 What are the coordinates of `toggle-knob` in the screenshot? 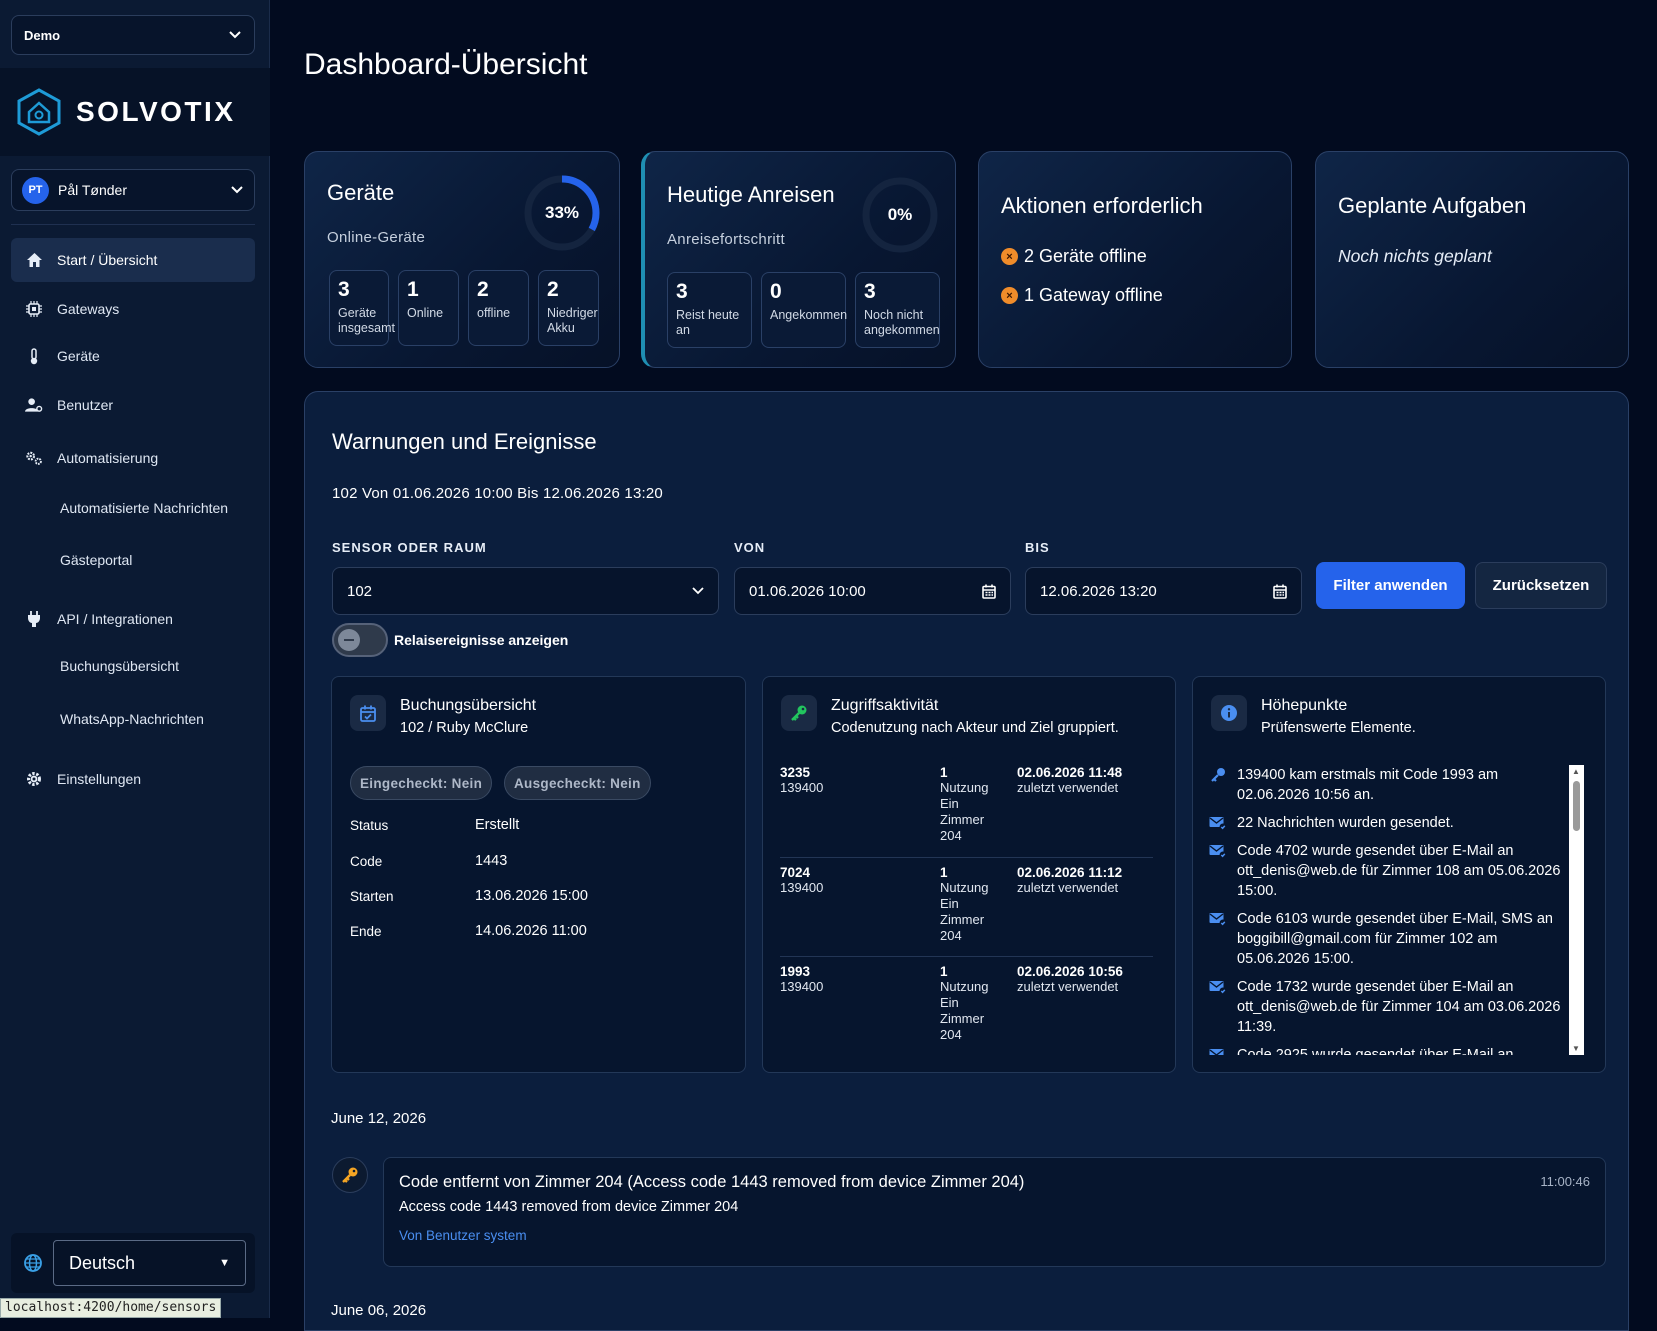 It's located at (349, 640).